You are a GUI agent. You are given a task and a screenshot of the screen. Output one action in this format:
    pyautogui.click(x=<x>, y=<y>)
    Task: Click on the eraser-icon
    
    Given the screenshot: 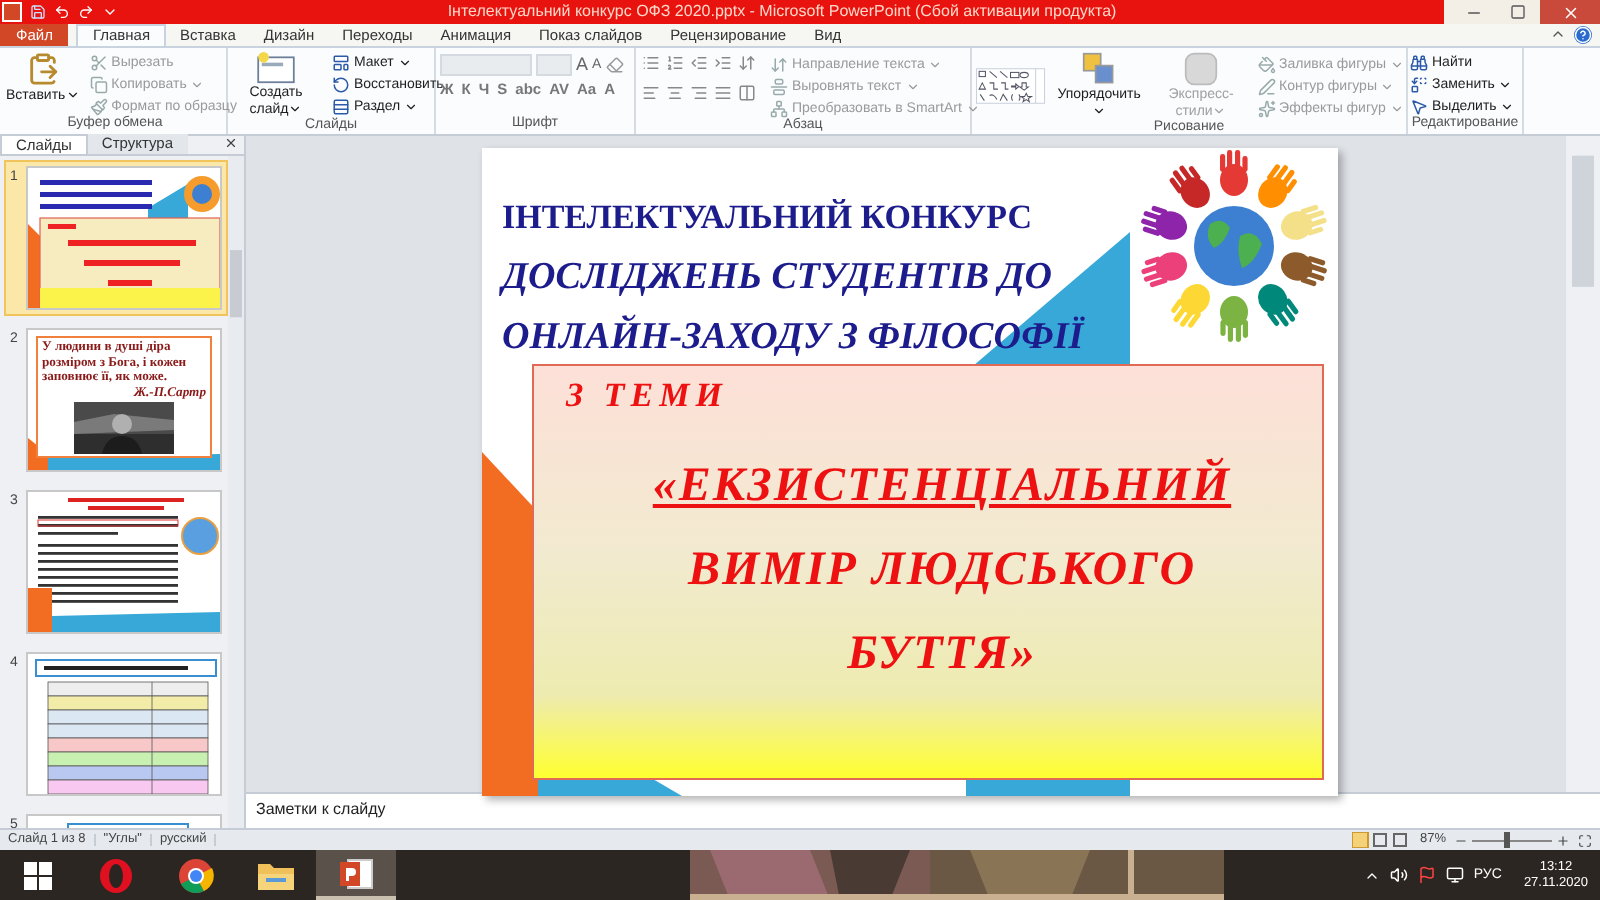 What is the action you would take?
    pyautogui.click(x=614, y=65)
    